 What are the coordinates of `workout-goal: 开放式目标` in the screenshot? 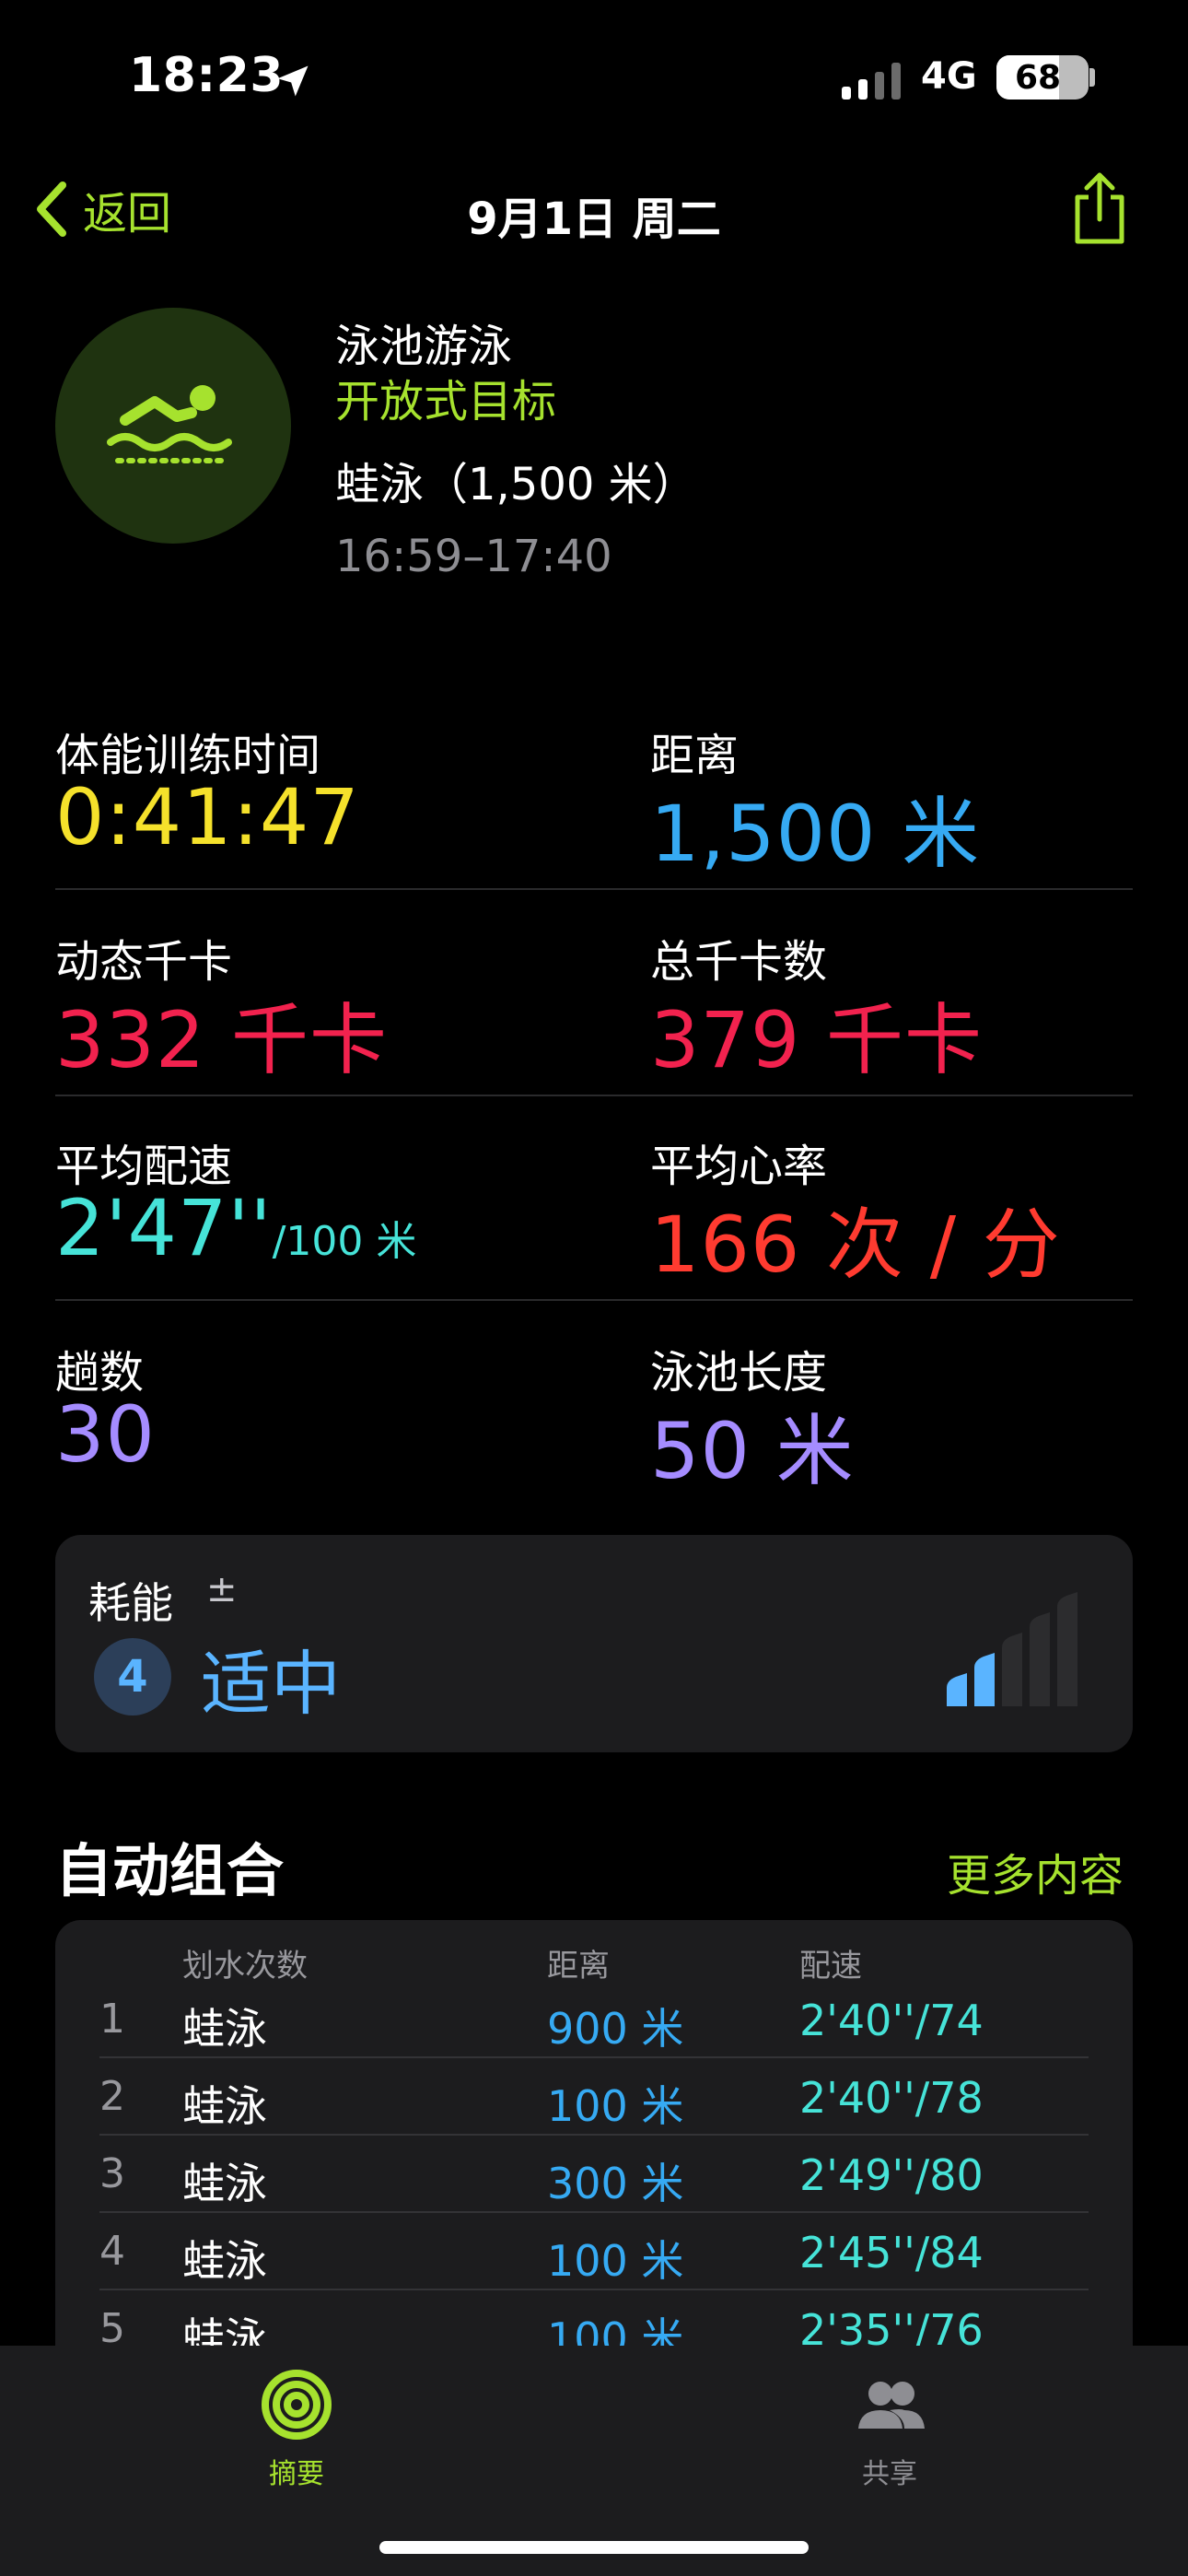 It's located at (446, 401).